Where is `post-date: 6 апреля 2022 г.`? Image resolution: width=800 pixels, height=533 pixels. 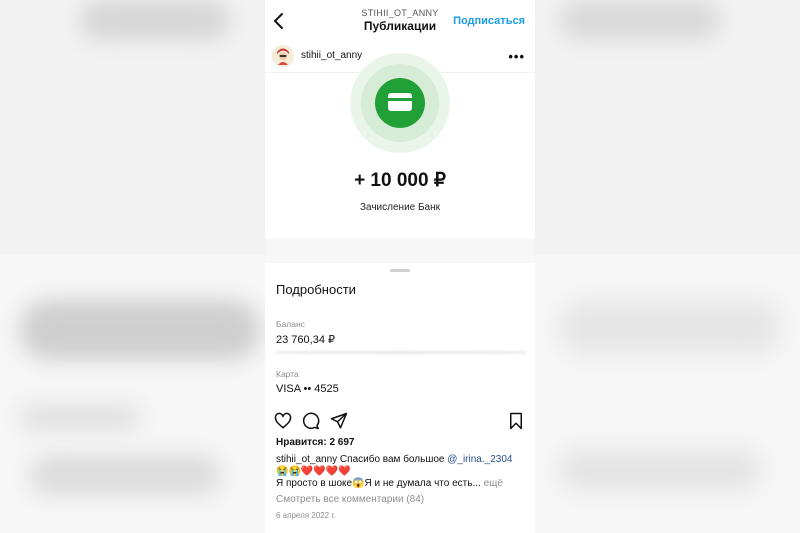
post-date: 6 апреля 2022 г. is located at coordinates (306, 515).